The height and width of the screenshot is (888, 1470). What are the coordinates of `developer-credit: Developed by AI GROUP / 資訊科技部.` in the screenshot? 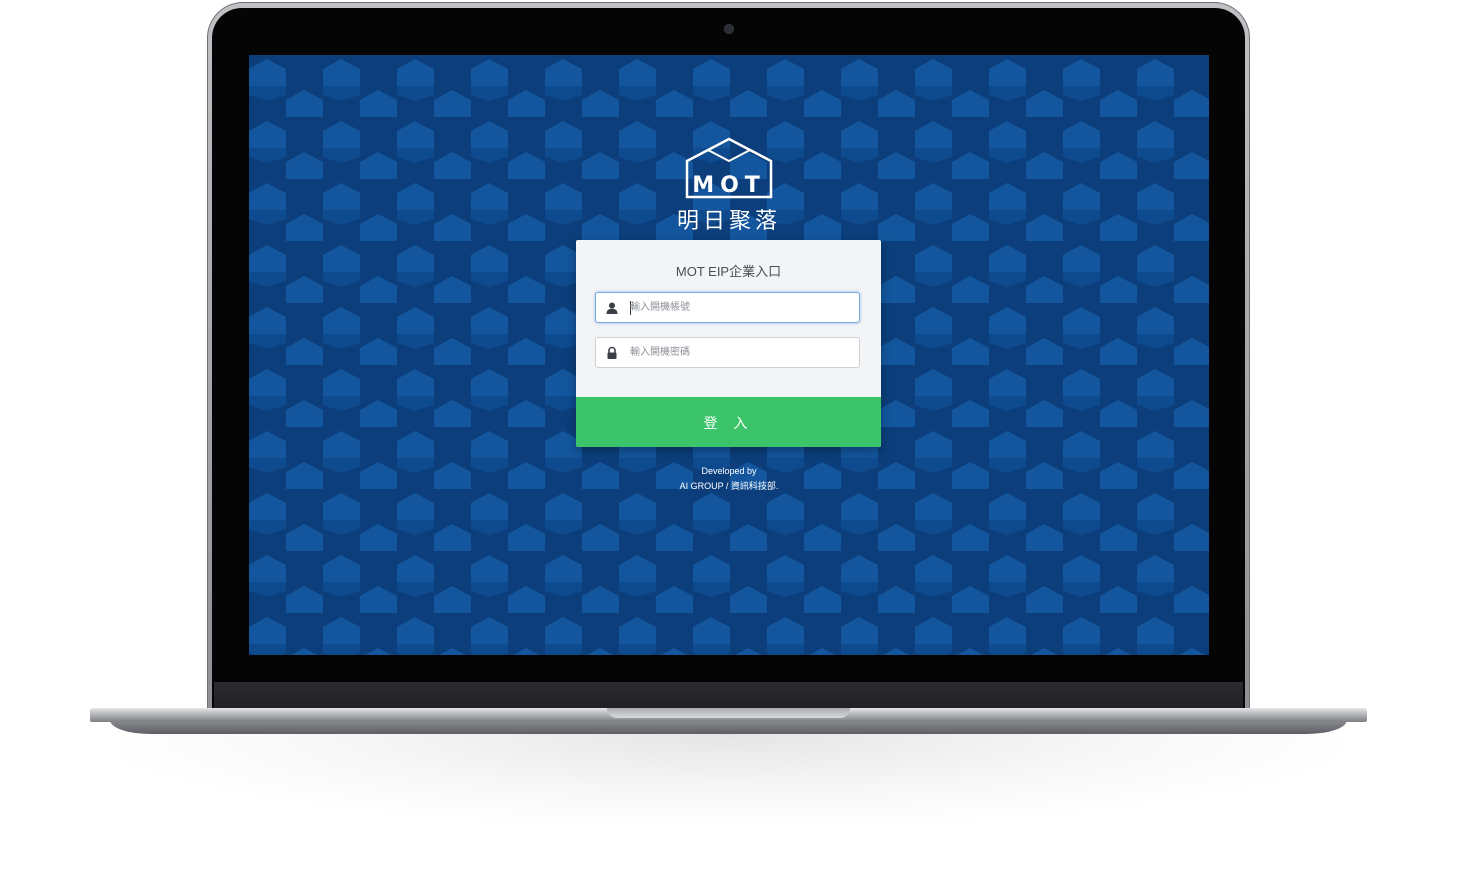 It's located at (729, 479).